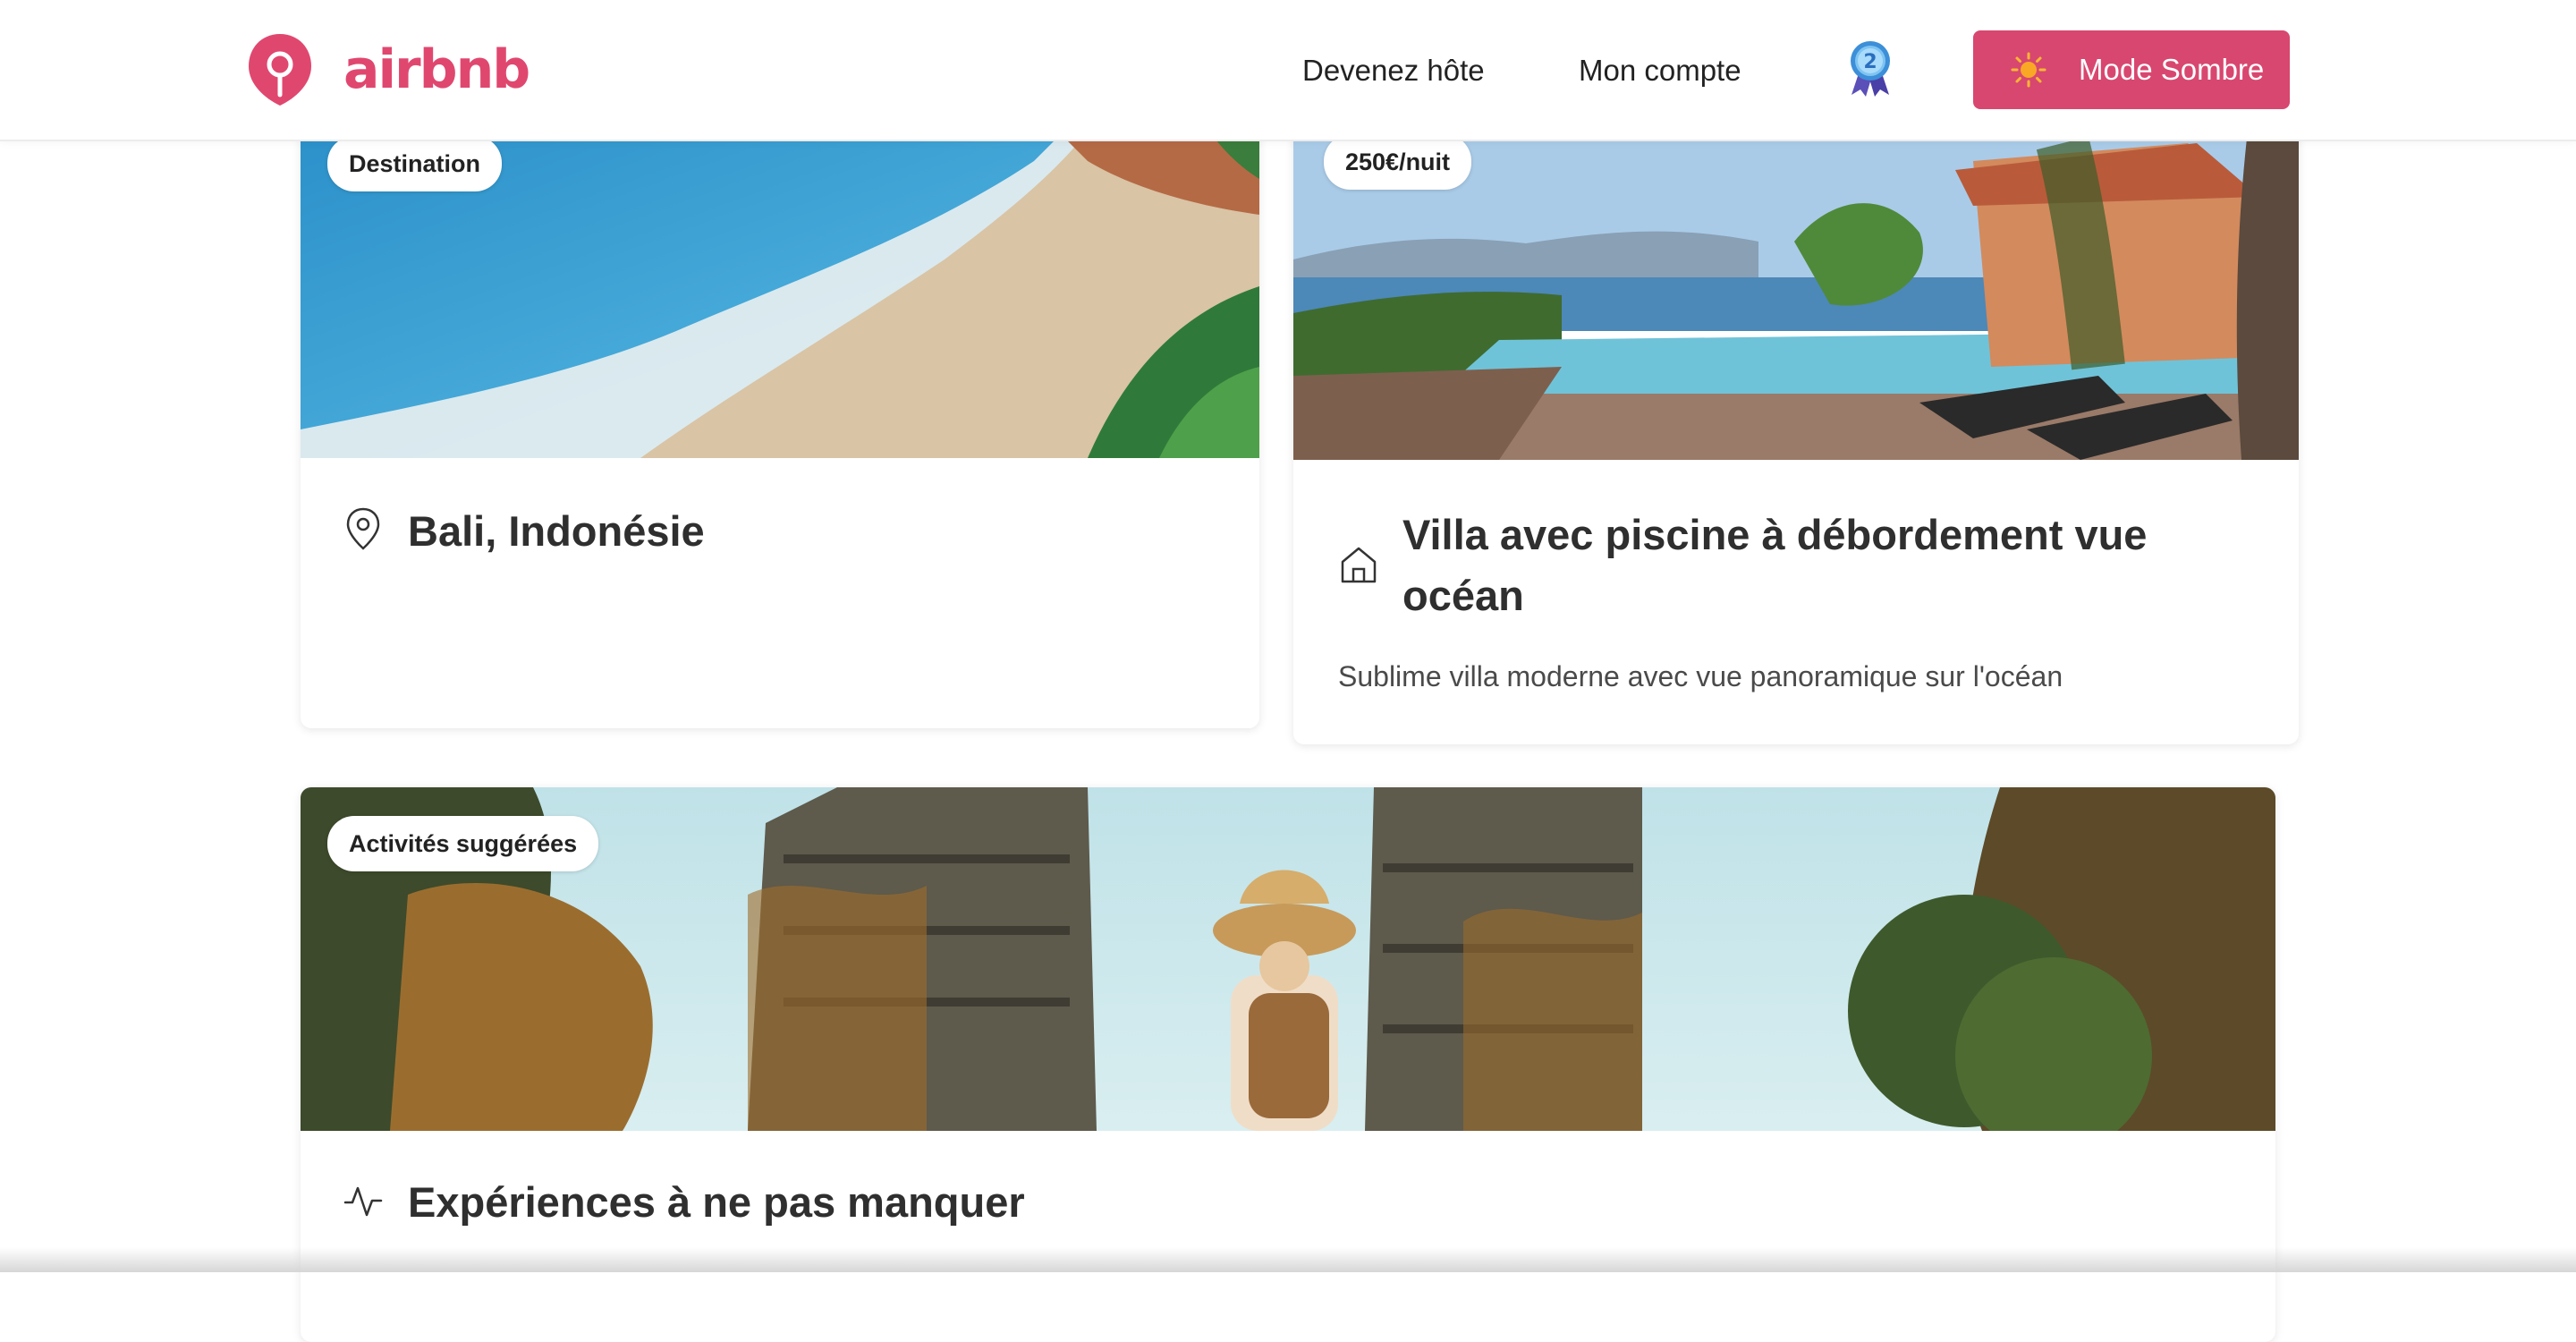  I want to click on brand-wordmark: airbnb, so click(436, 70).